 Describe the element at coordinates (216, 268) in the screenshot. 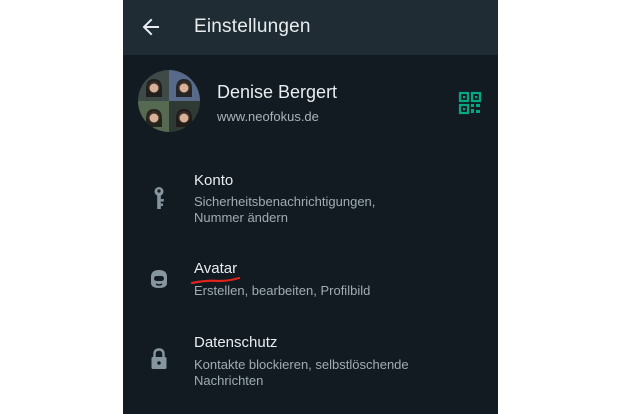

I see `settings-item-title: Avatar` at that location.